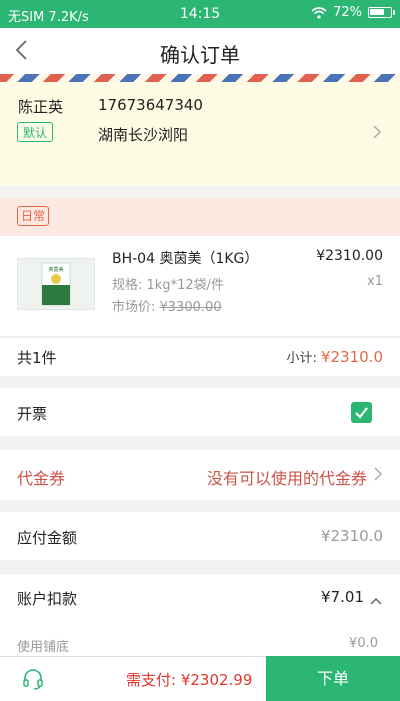  I want to click on status-icons: 72%, so click(353, 12).